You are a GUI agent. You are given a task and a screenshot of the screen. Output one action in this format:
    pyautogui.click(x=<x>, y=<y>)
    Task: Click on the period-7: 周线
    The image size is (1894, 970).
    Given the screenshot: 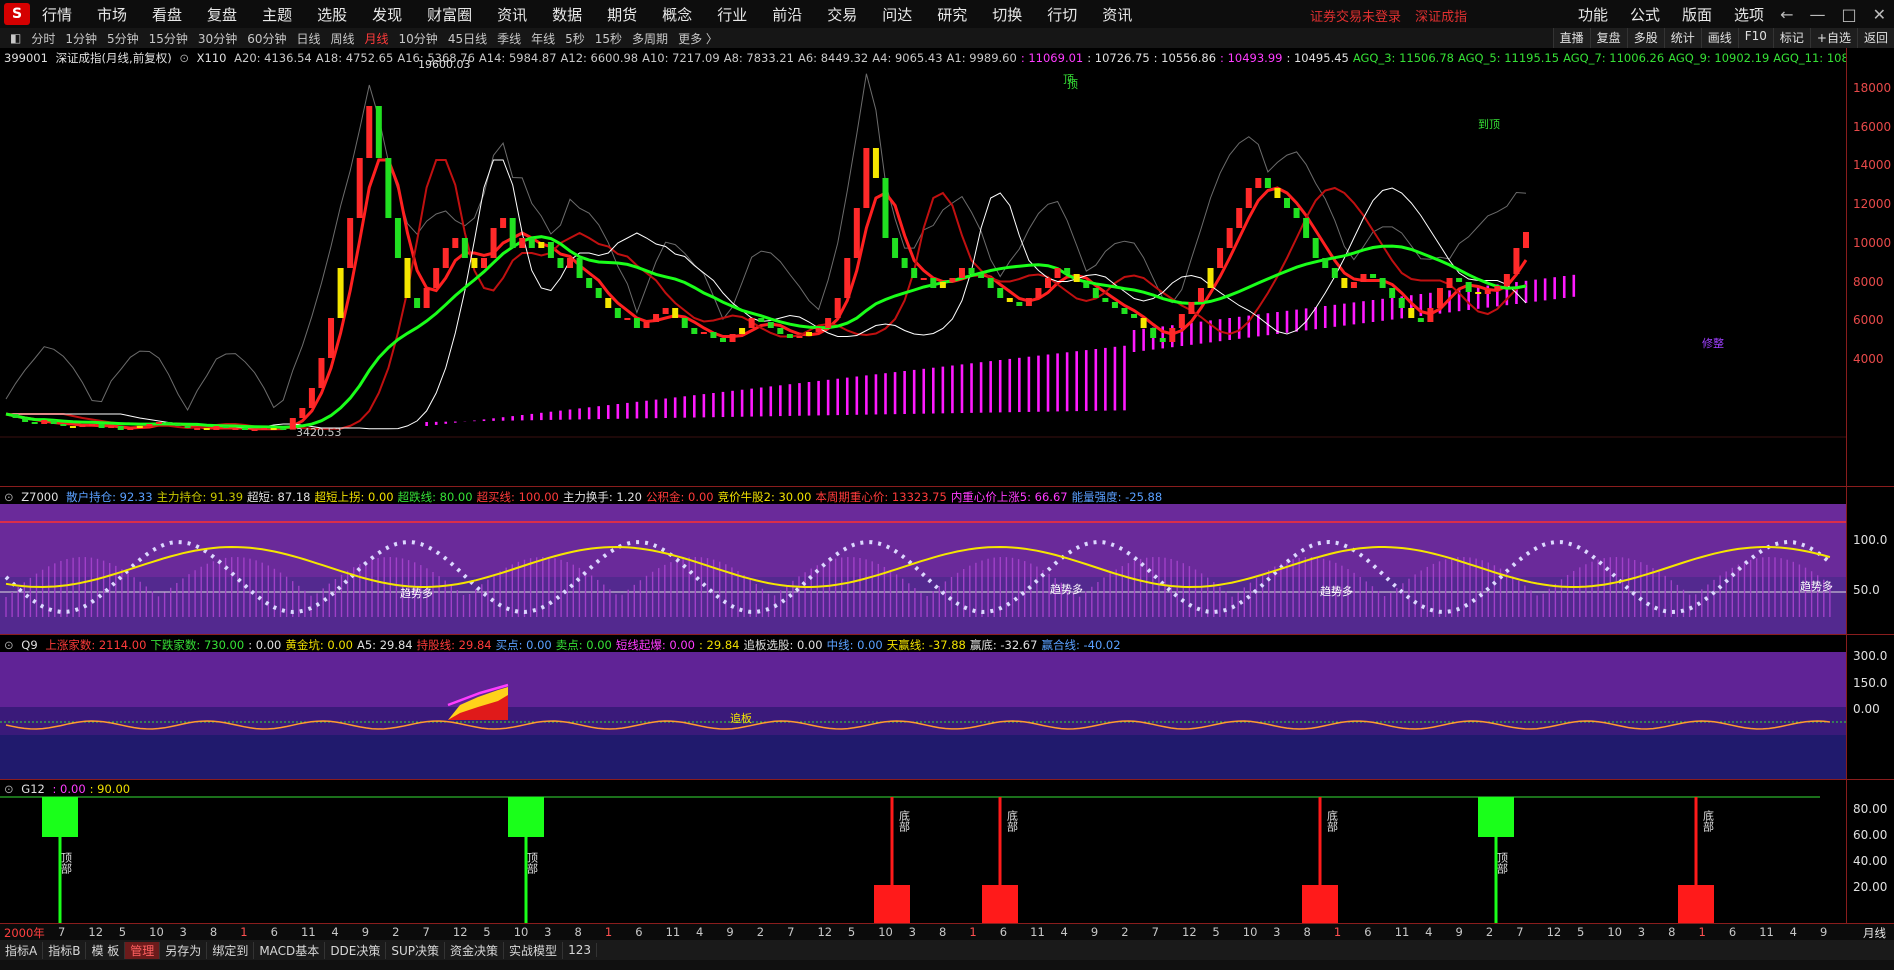 What is the action you would take?
    pyautogui.click(x=343, y=38)
    